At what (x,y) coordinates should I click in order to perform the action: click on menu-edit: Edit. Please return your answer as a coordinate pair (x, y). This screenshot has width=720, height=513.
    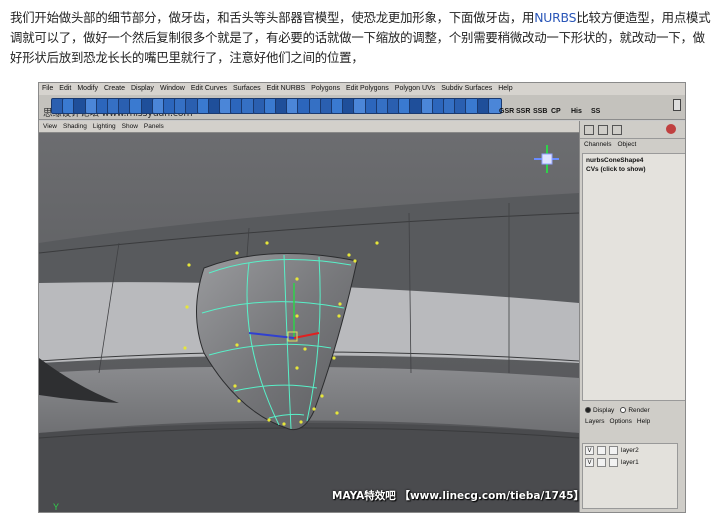
    Looking at the image, I should click on (65, 89).